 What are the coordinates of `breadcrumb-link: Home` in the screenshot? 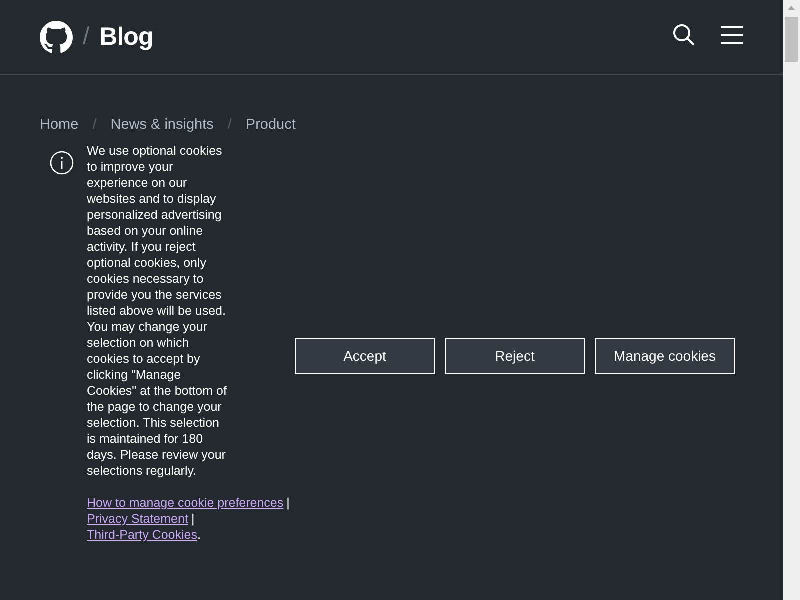 It's located at (59, 125).